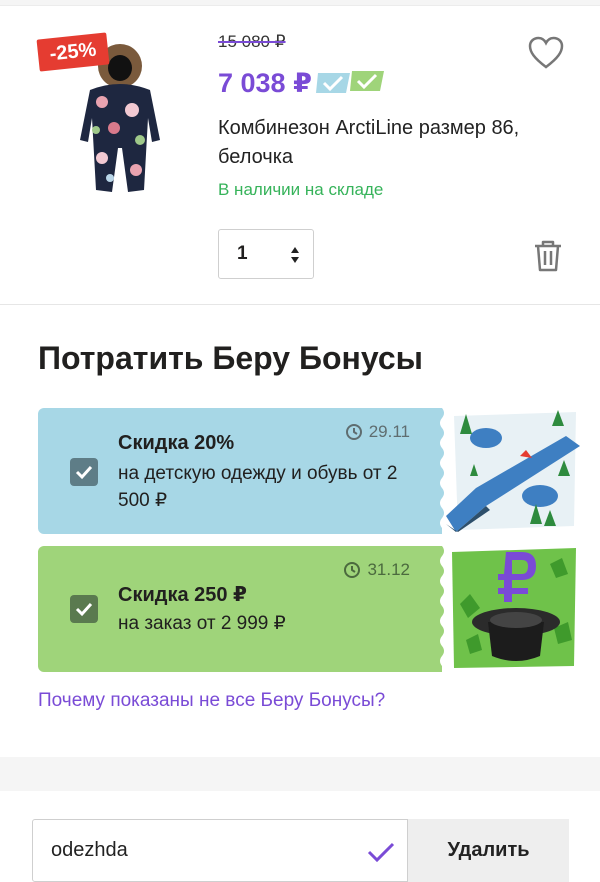  What do you see at coordinates (295, 255) in the screenshot?
I see `up-down-arrows-icon` at bounding box center [295, 255].